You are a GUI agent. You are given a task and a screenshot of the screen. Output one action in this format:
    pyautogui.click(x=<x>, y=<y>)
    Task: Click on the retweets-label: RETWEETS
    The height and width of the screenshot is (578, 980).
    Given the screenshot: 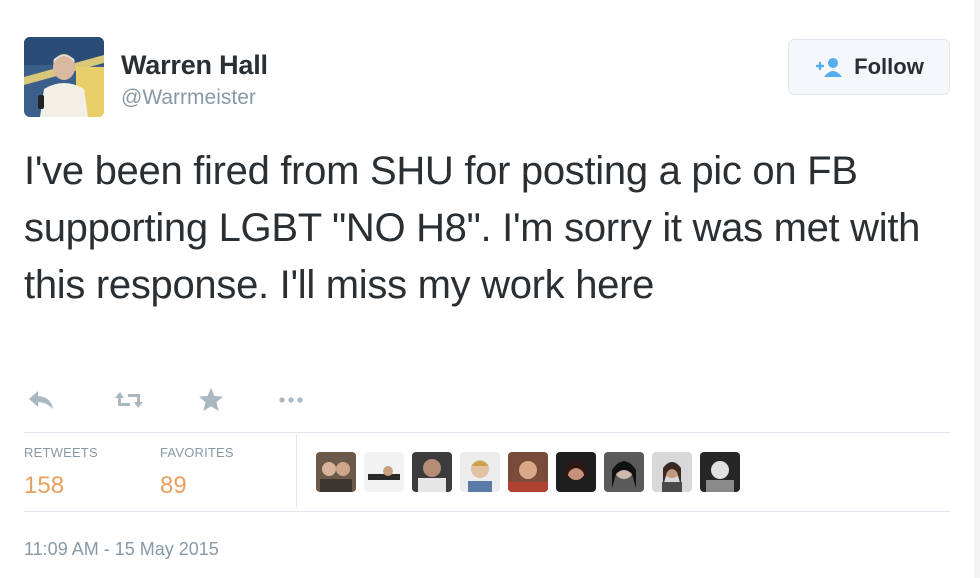 What is the action you would take?
    pyautogui.click(x=61, y=452)
    